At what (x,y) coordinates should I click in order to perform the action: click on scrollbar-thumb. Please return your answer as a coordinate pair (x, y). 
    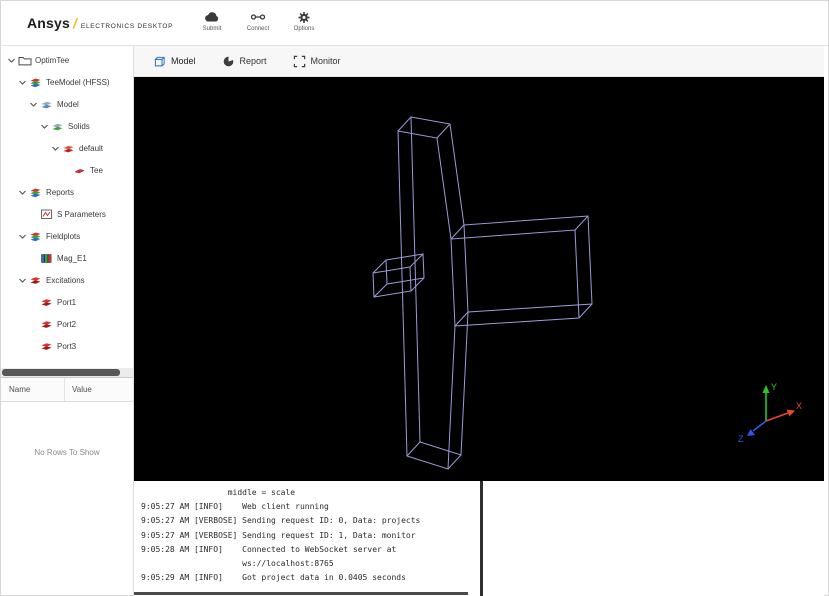
    Looking at the image, I should click on (61, 372).